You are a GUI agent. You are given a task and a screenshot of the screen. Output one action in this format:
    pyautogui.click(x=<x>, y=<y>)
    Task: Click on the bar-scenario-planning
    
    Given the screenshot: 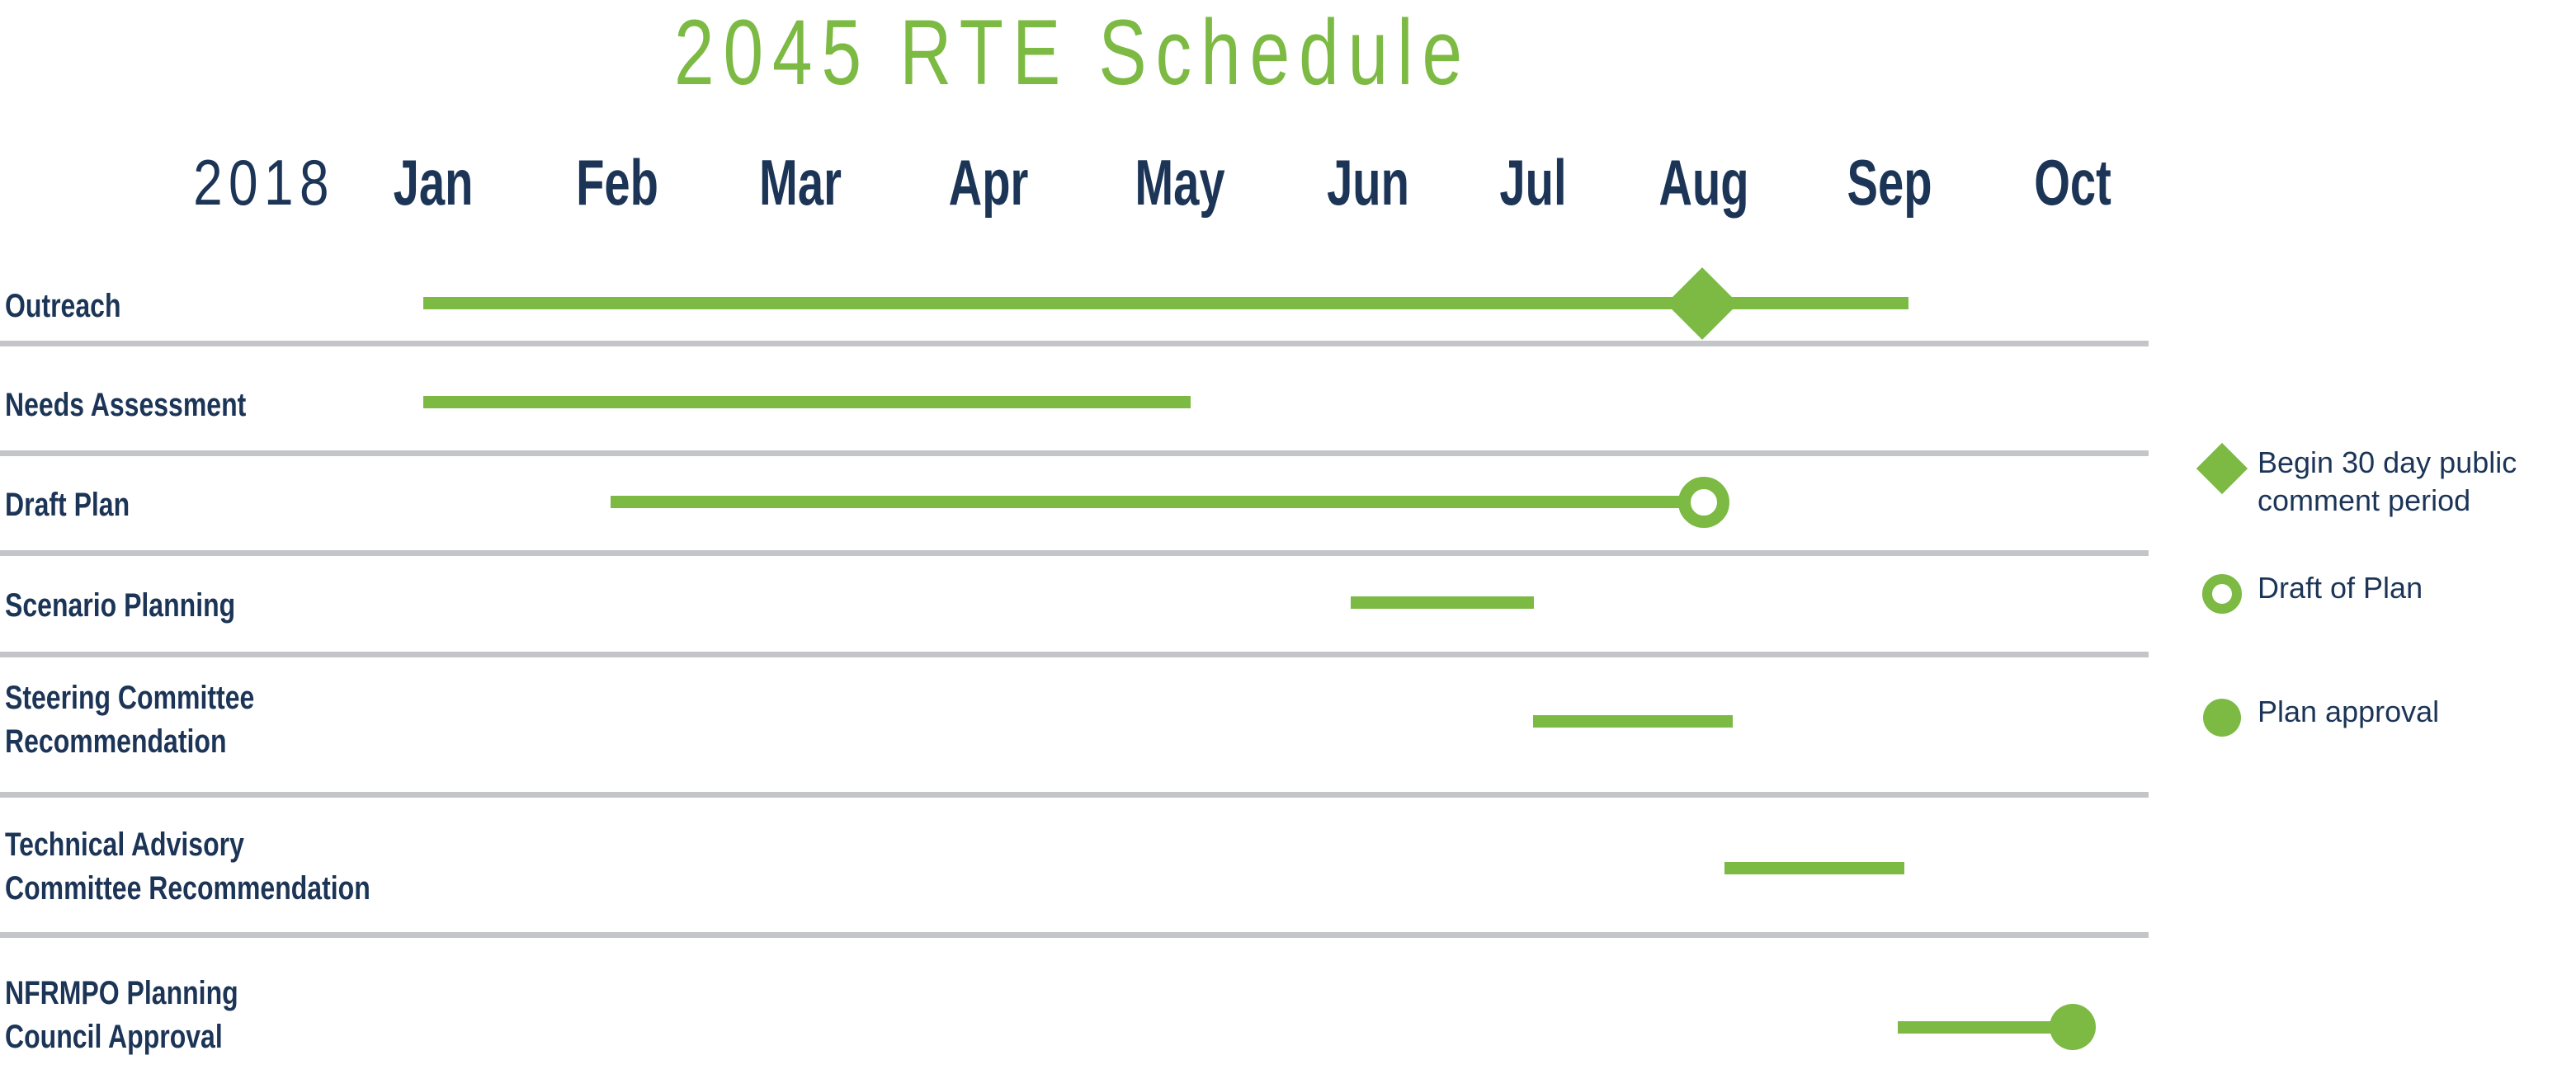 What is the action you would take?
    pyautogui.click(x=1442, y=602)
    